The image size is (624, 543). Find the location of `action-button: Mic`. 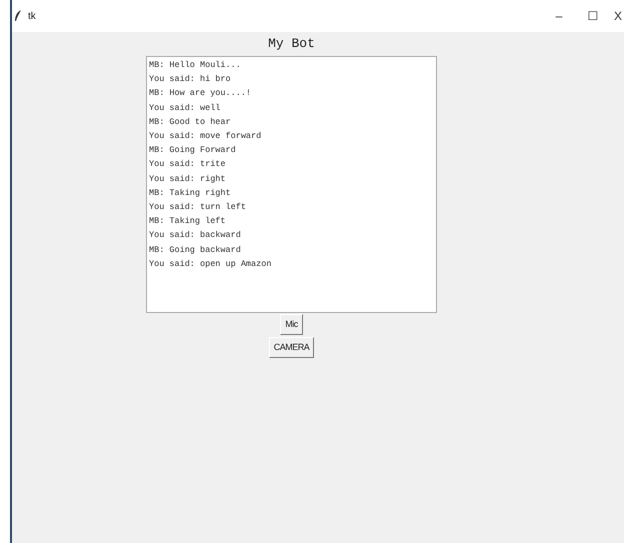

action-button: Mic is located at coordinates (291, 324).